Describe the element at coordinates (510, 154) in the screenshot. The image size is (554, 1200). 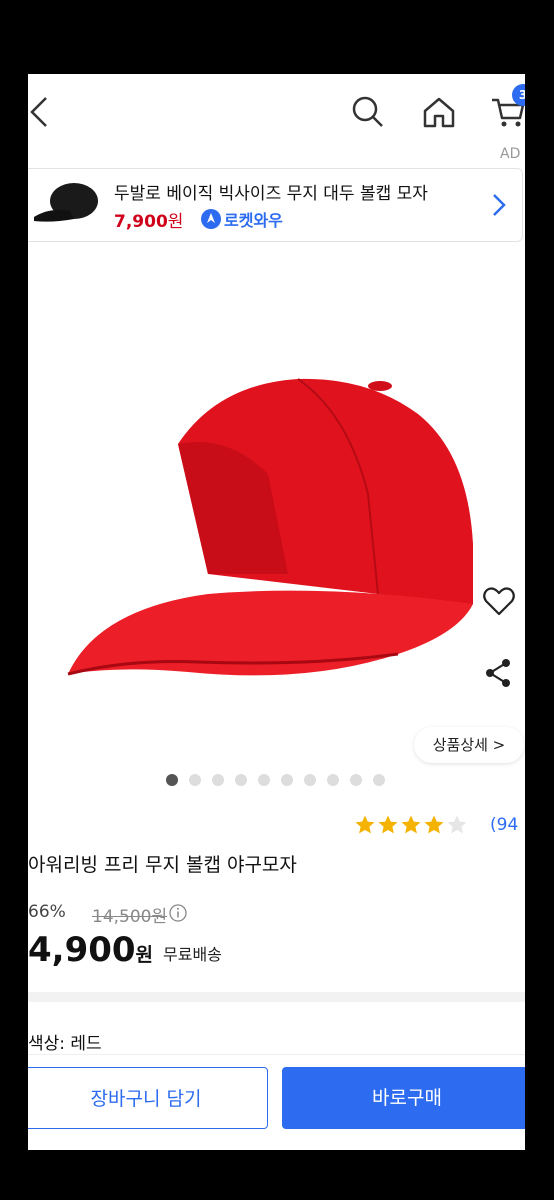
I see `ad-label: AD` at that location.